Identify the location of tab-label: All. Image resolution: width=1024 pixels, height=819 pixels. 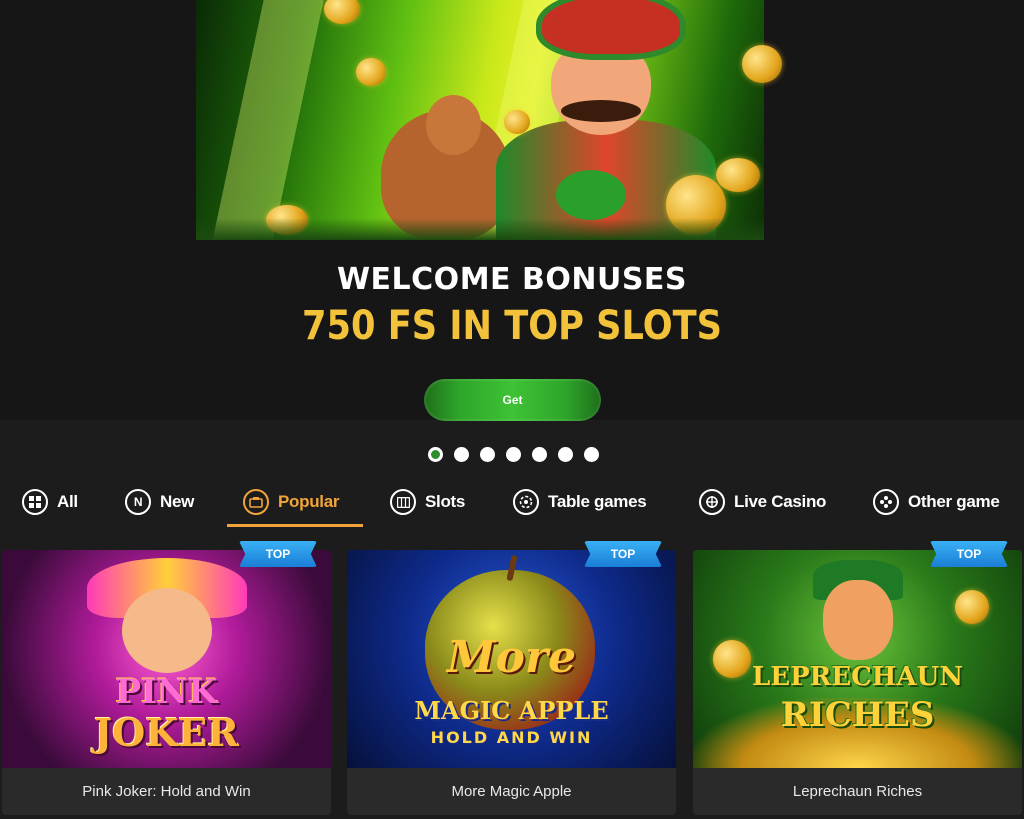
(67, 501).